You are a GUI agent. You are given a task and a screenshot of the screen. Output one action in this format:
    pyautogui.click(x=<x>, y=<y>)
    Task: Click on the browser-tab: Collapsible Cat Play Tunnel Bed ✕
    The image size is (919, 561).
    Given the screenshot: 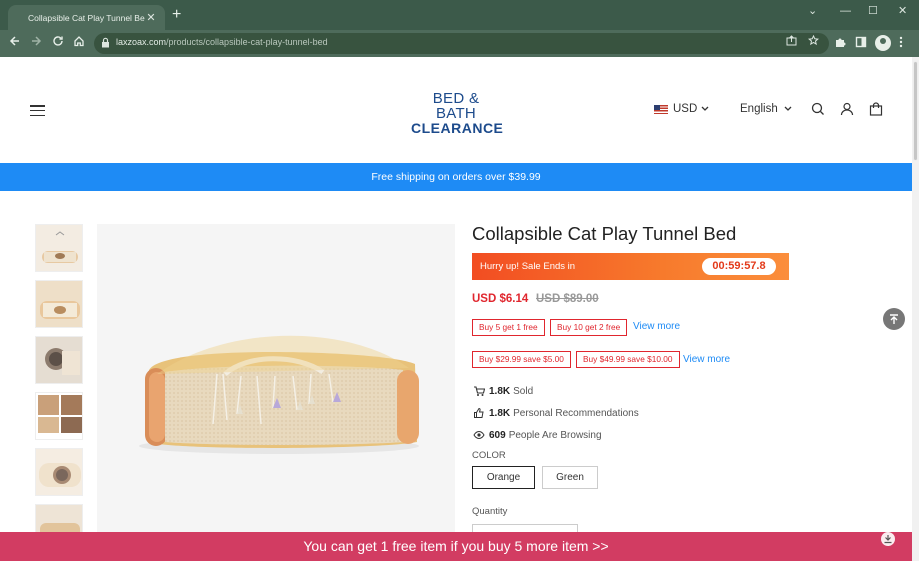 What is the action you would take?
    pyautogui.click(x=86, y=17)
    